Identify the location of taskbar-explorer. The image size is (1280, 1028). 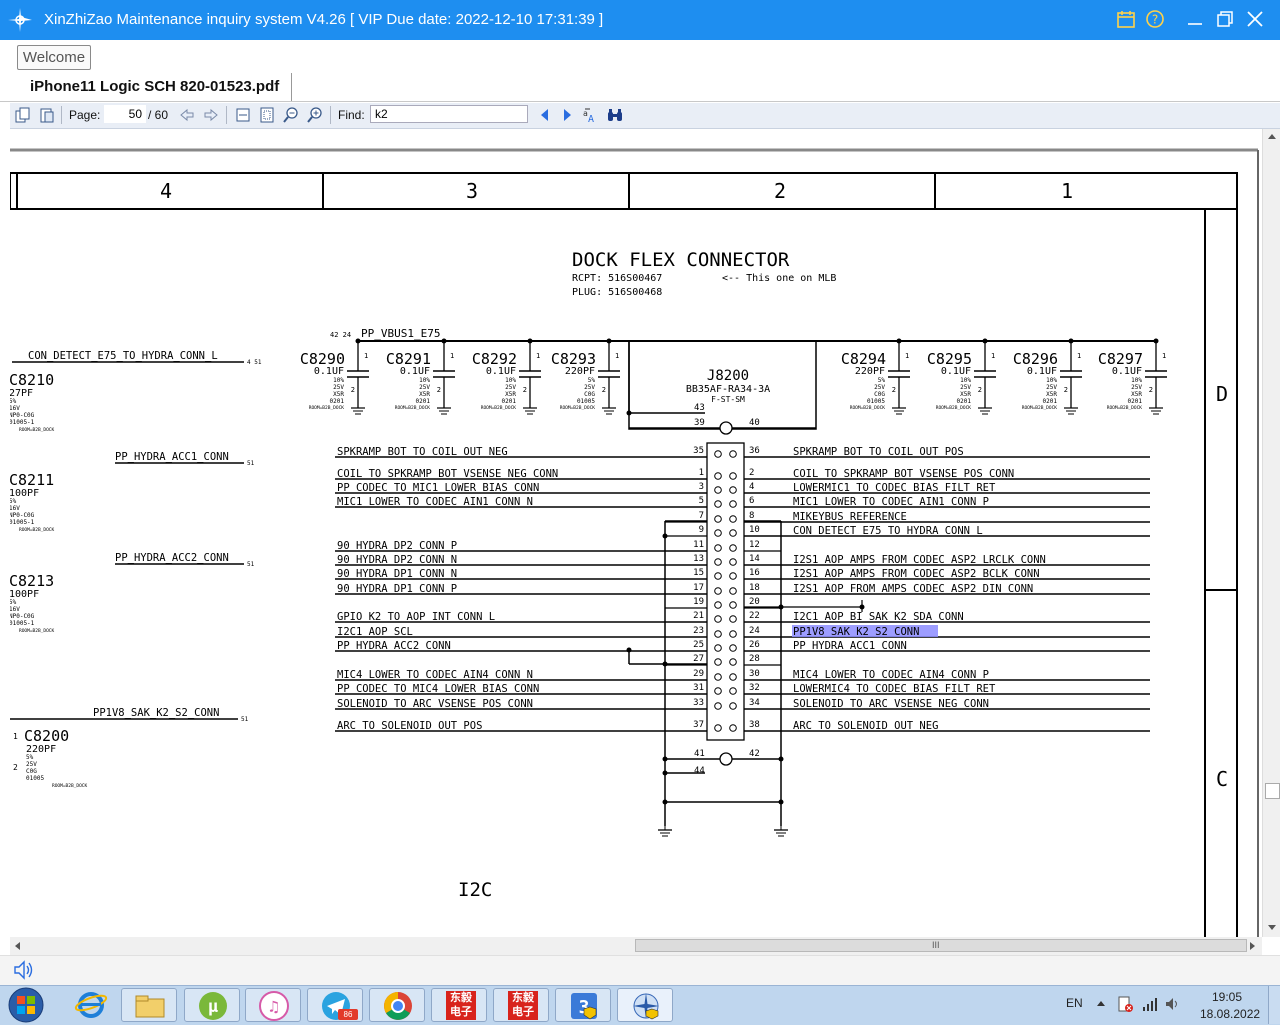
(149, 1005).